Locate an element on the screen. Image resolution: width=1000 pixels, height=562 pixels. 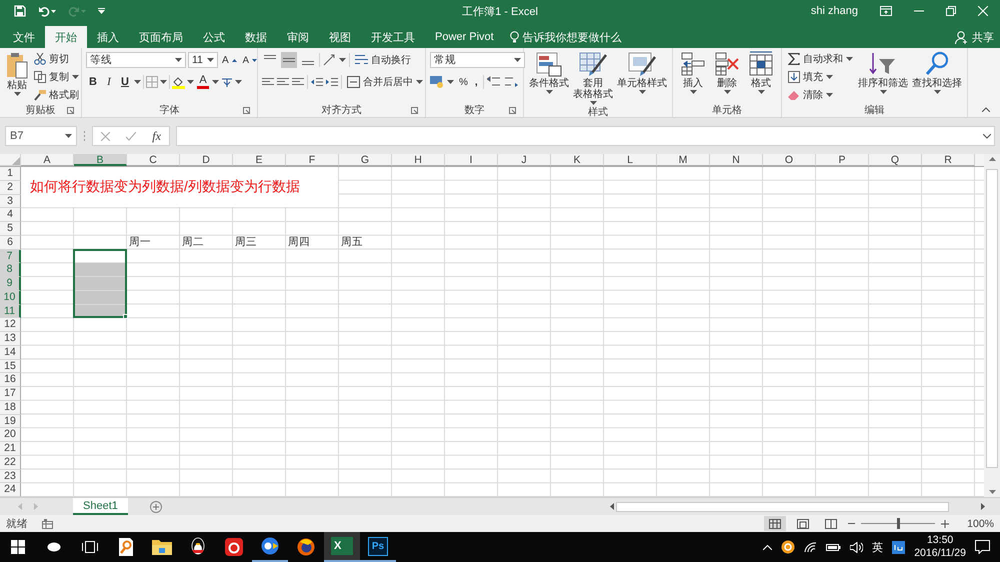
insert-function-button: fx is located at coordinates (156, 136).